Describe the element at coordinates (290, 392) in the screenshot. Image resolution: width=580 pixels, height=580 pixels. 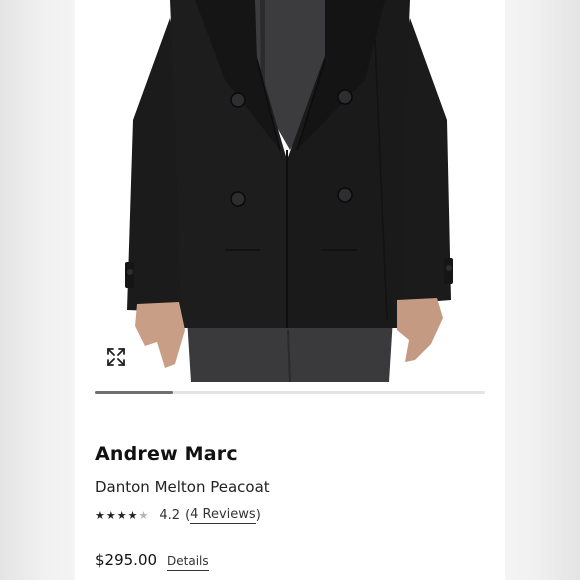
I see `image-carousel-progress` at that location.